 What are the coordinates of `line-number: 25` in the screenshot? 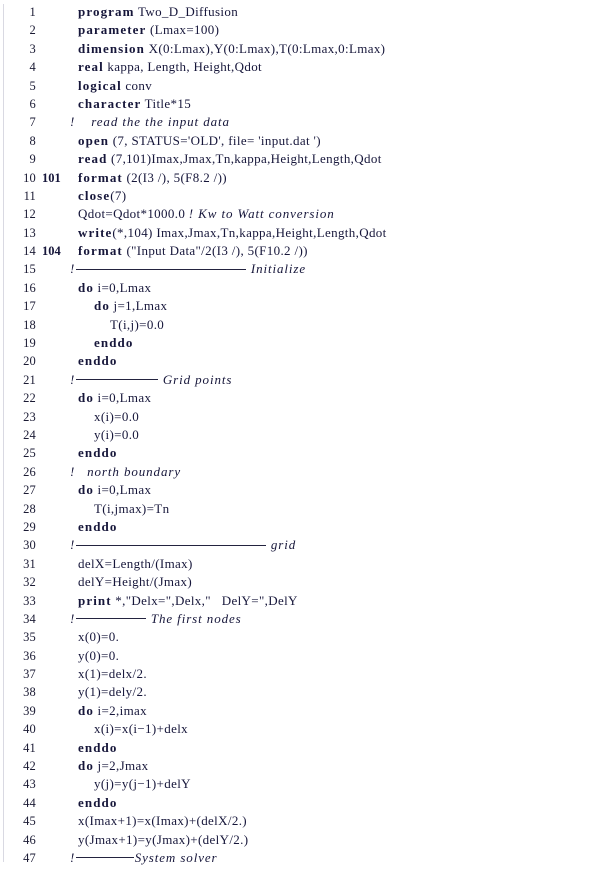 It's located at (29, 453).